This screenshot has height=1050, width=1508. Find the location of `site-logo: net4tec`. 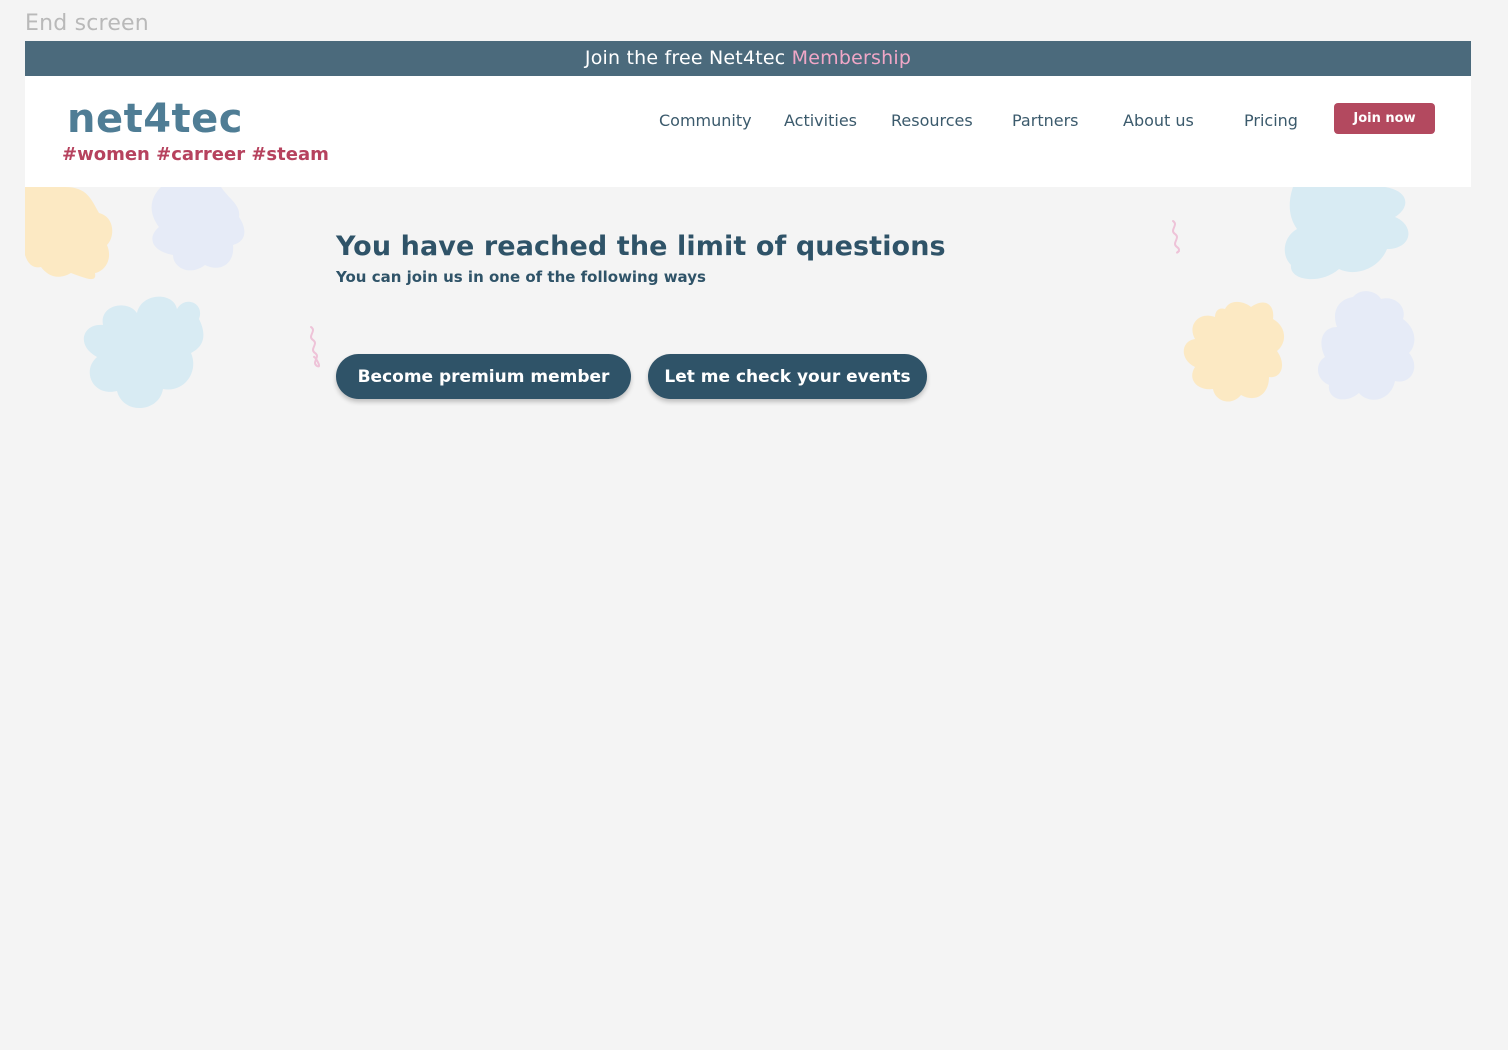

site-logo: net4tec is located at coordinates (155, 119).